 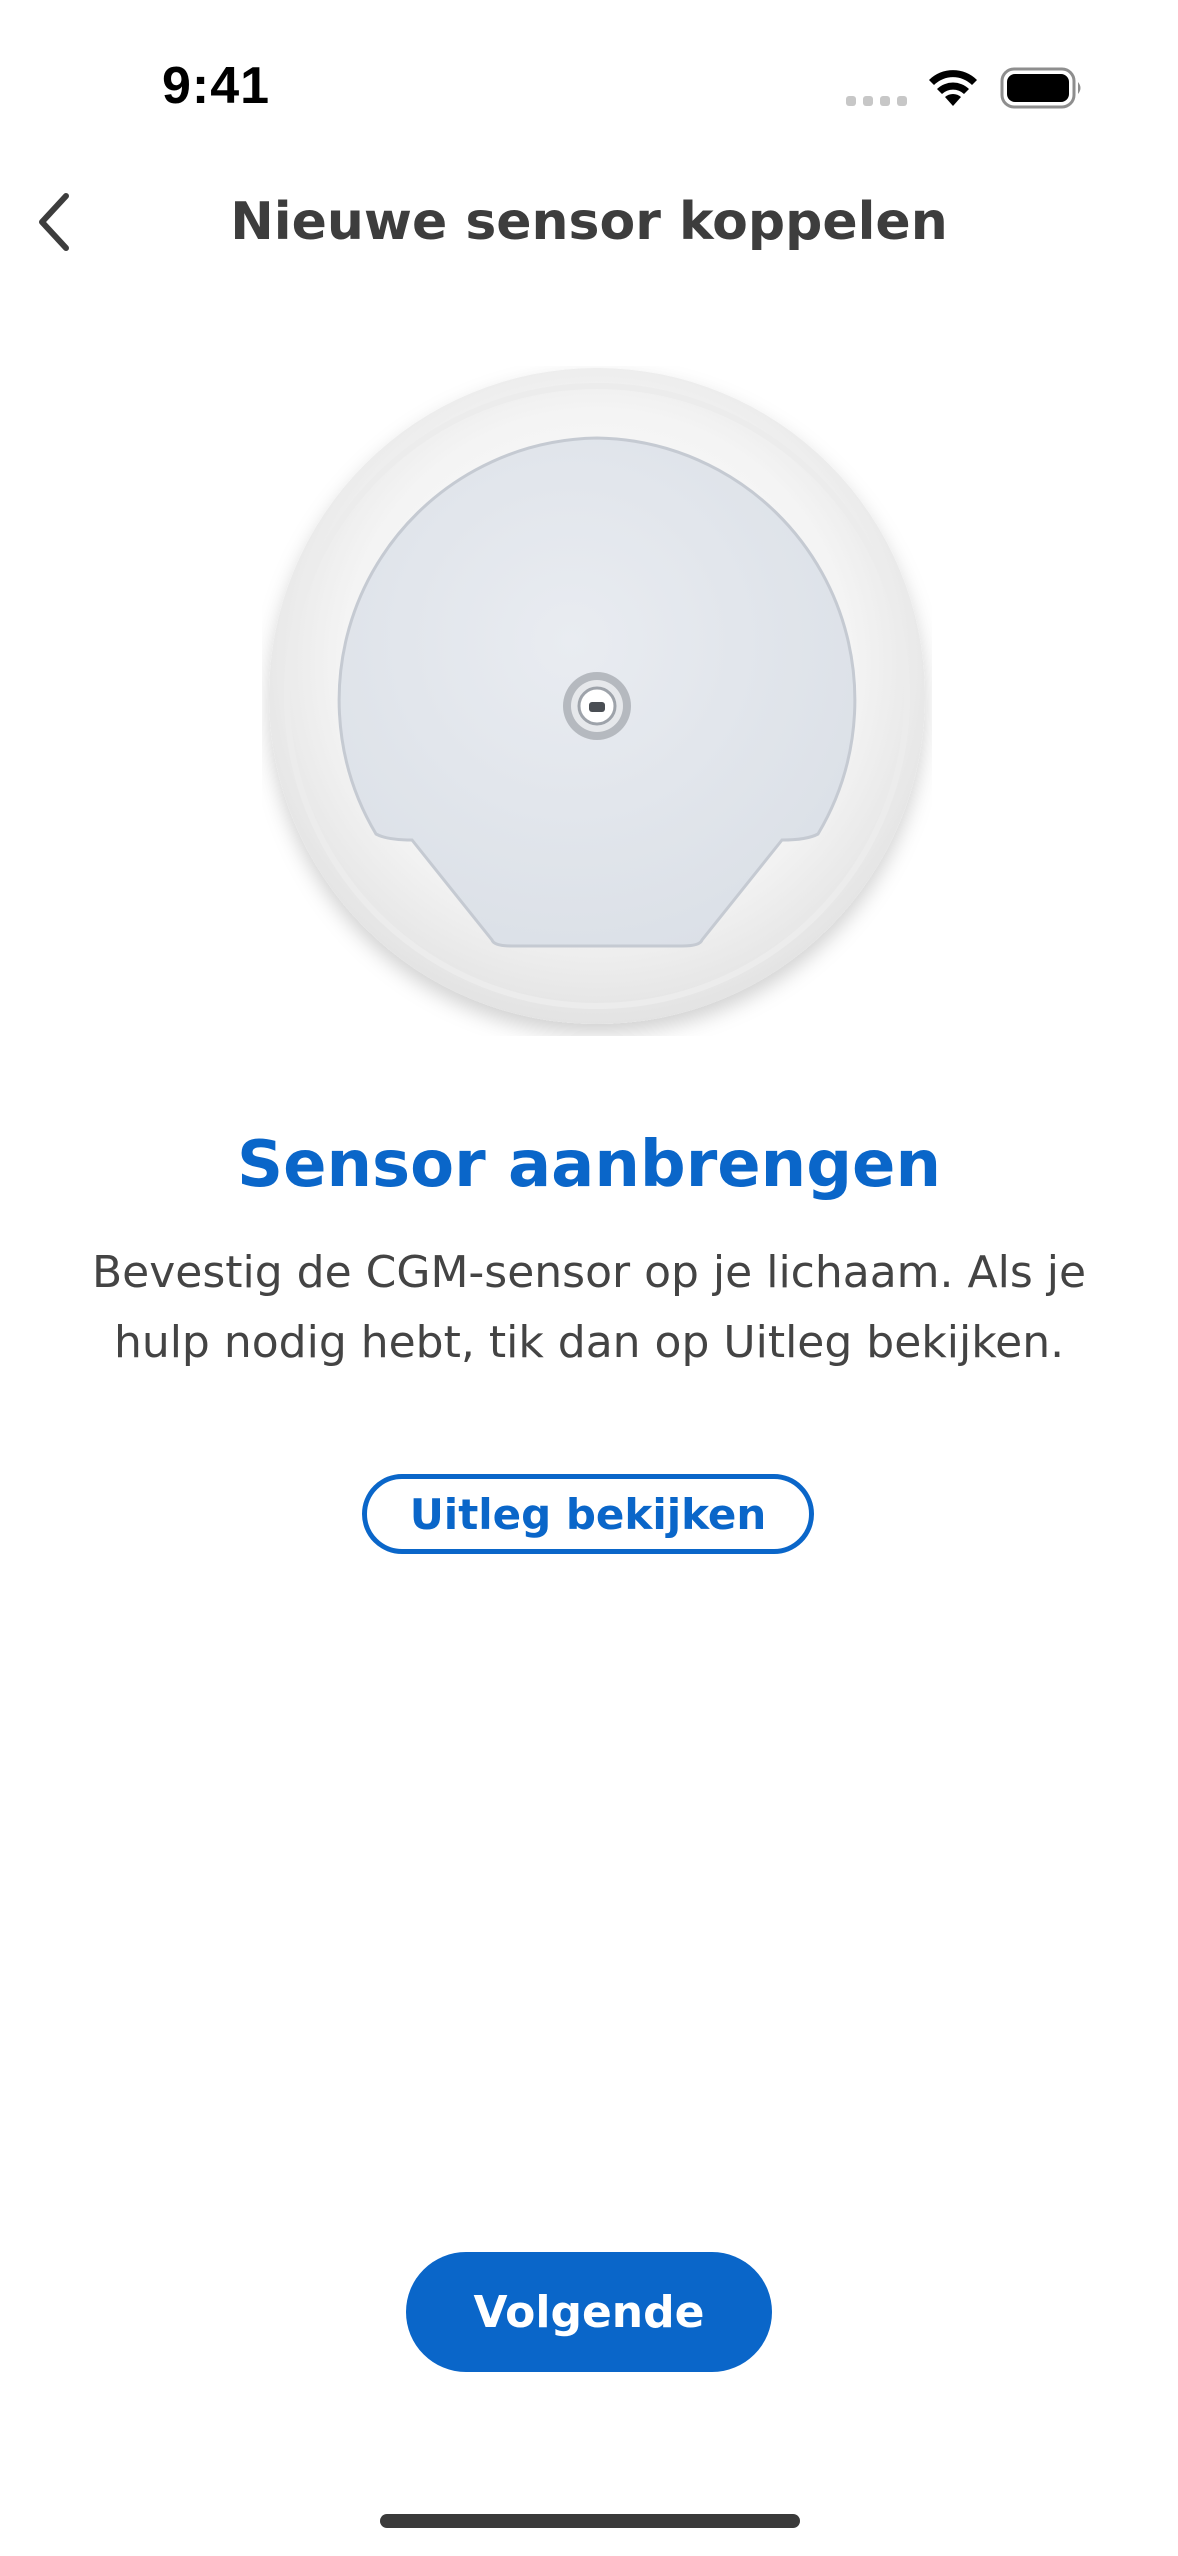 I want to click on cellular-signal-icon, so click(x=876, y=101).